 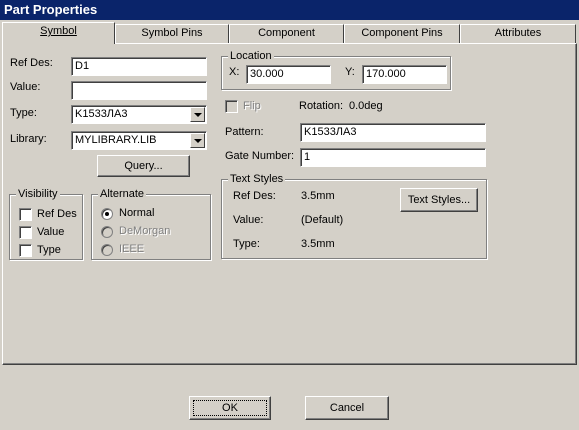 I want to click on location-x-label: X:, so click(x=234, y=72).